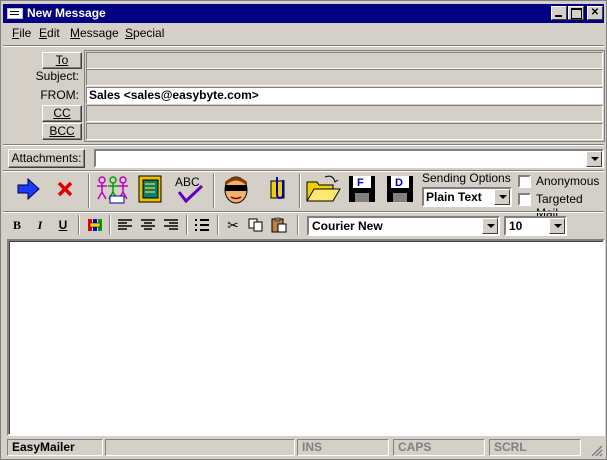 This screenshot has height=460, width=607. I want to click on status-scrl-indicator: SCRL, so click(535, 447).